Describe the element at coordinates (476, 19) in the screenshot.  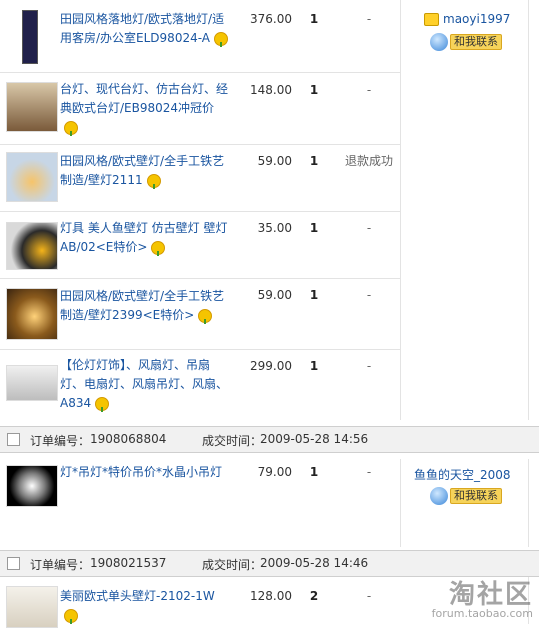
I see `seller-name-link: maoyi1997` at that location.